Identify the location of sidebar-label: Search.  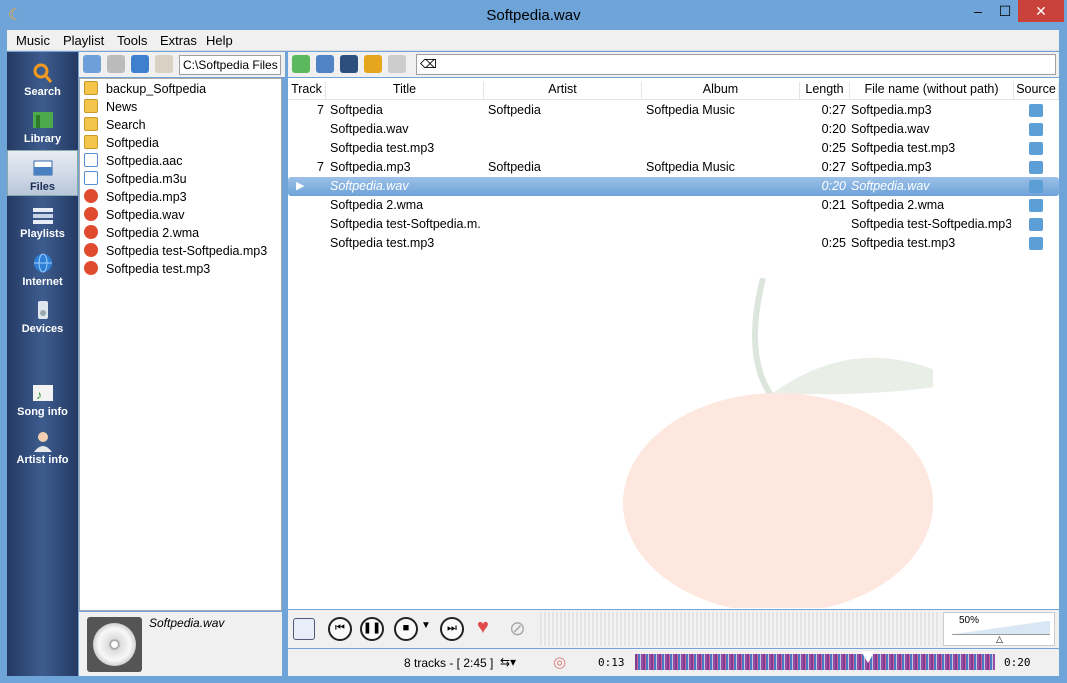
(42, 92).